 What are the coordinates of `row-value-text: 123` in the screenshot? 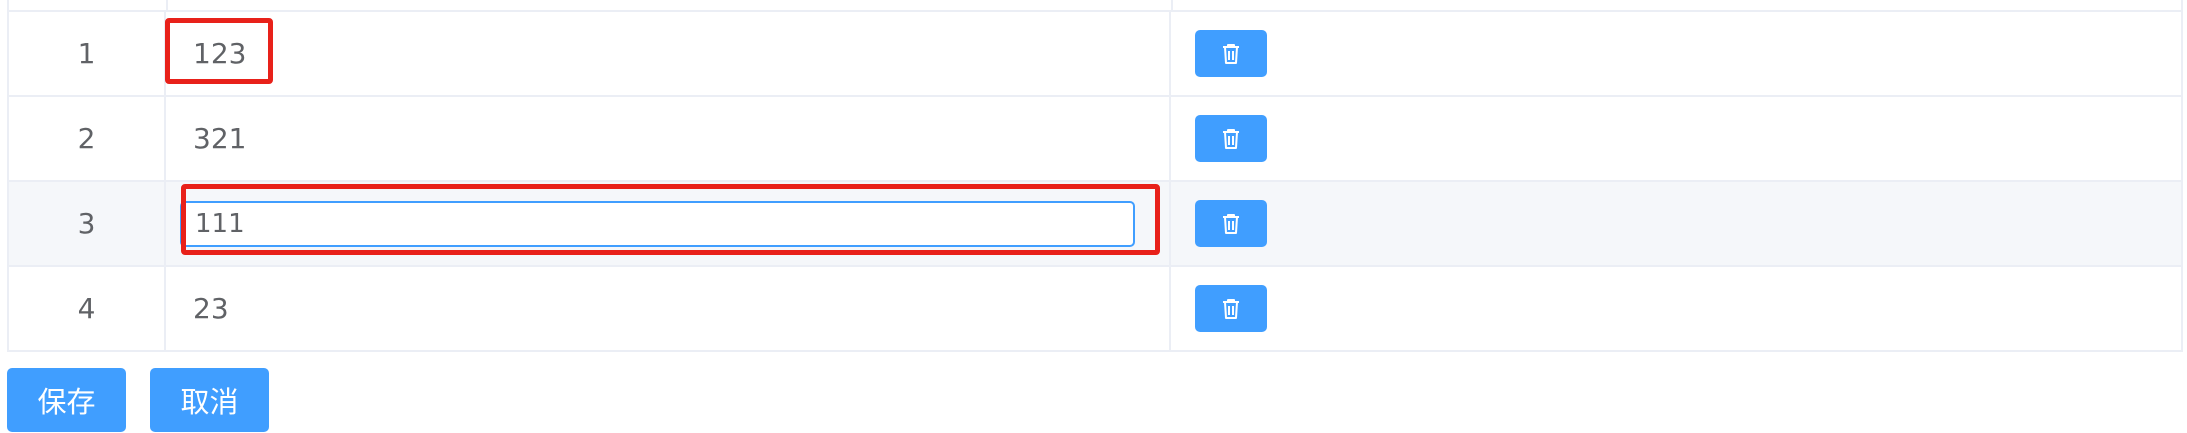 It's located at (220, 53).